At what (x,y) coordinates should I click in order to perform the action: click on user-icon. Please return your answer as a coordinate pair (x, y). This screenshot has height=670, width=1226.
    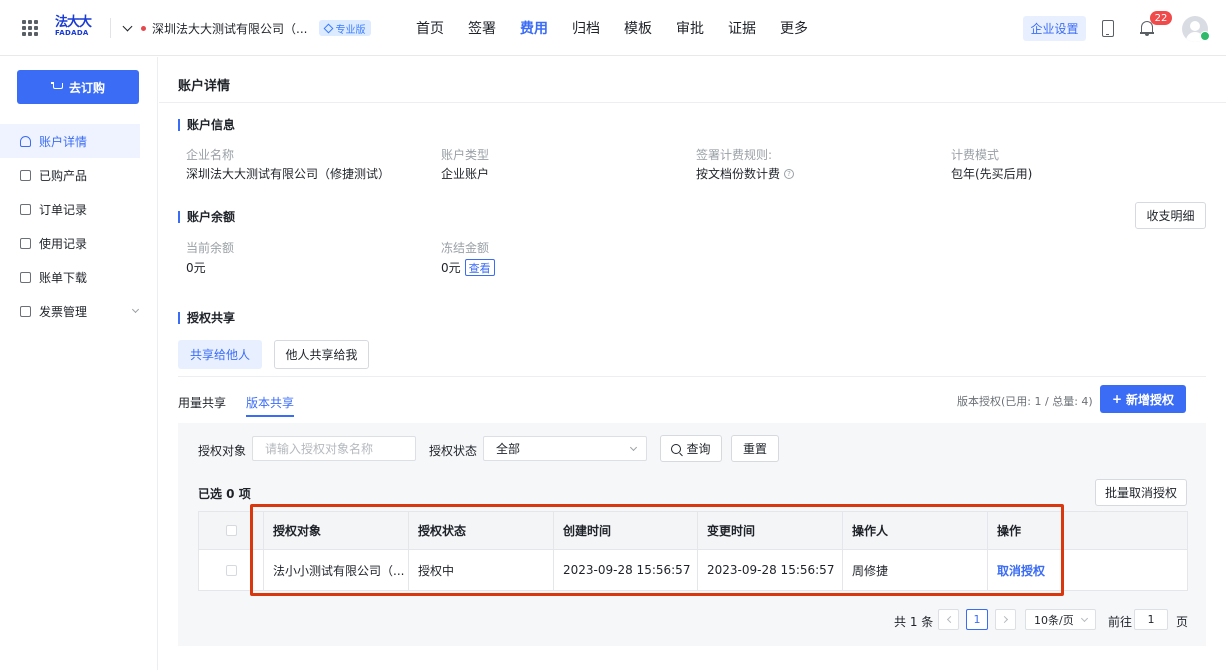
    Looking at the image, I should click on (25, 141).